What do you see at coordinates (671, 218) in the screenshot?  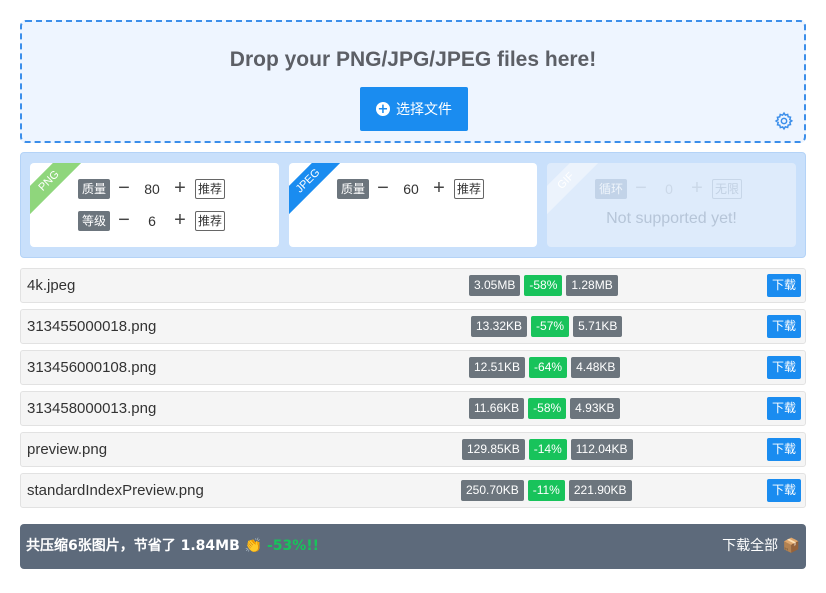 I see `gif-unsupported-text: Not supported yet!` at bounding box center [671, 218].